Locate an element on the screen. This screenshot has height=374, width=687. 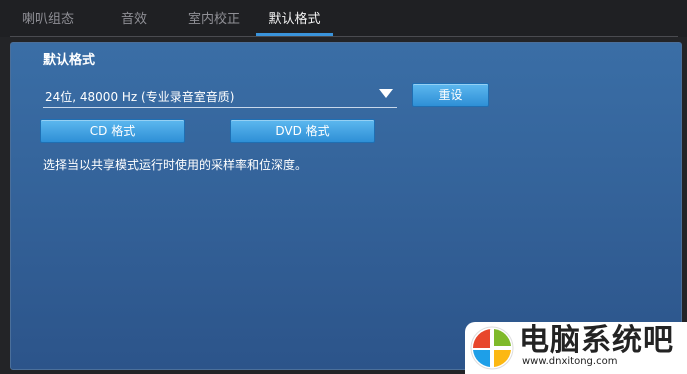
site-watermark: 电脑系统吧 www.dnxitong.com is located at coordinates (576, 348).